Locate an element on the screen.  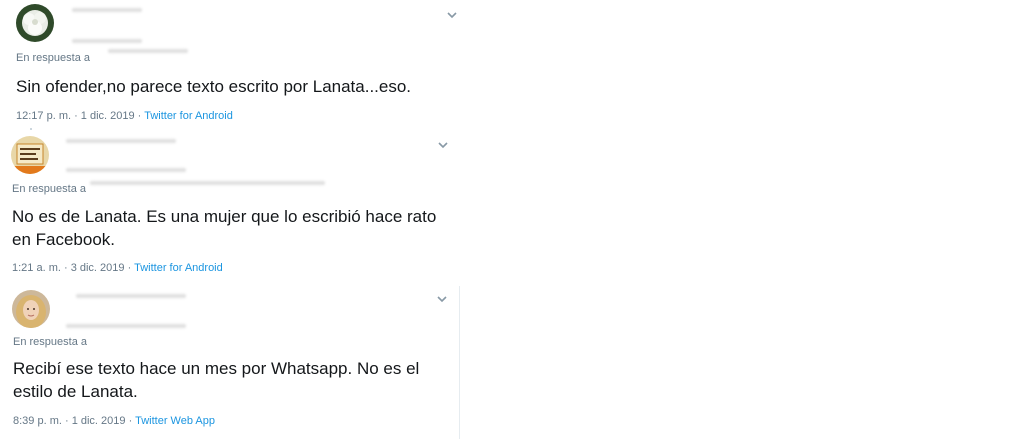
client-link: Twitter Web App is located at coordinates (175, 421).